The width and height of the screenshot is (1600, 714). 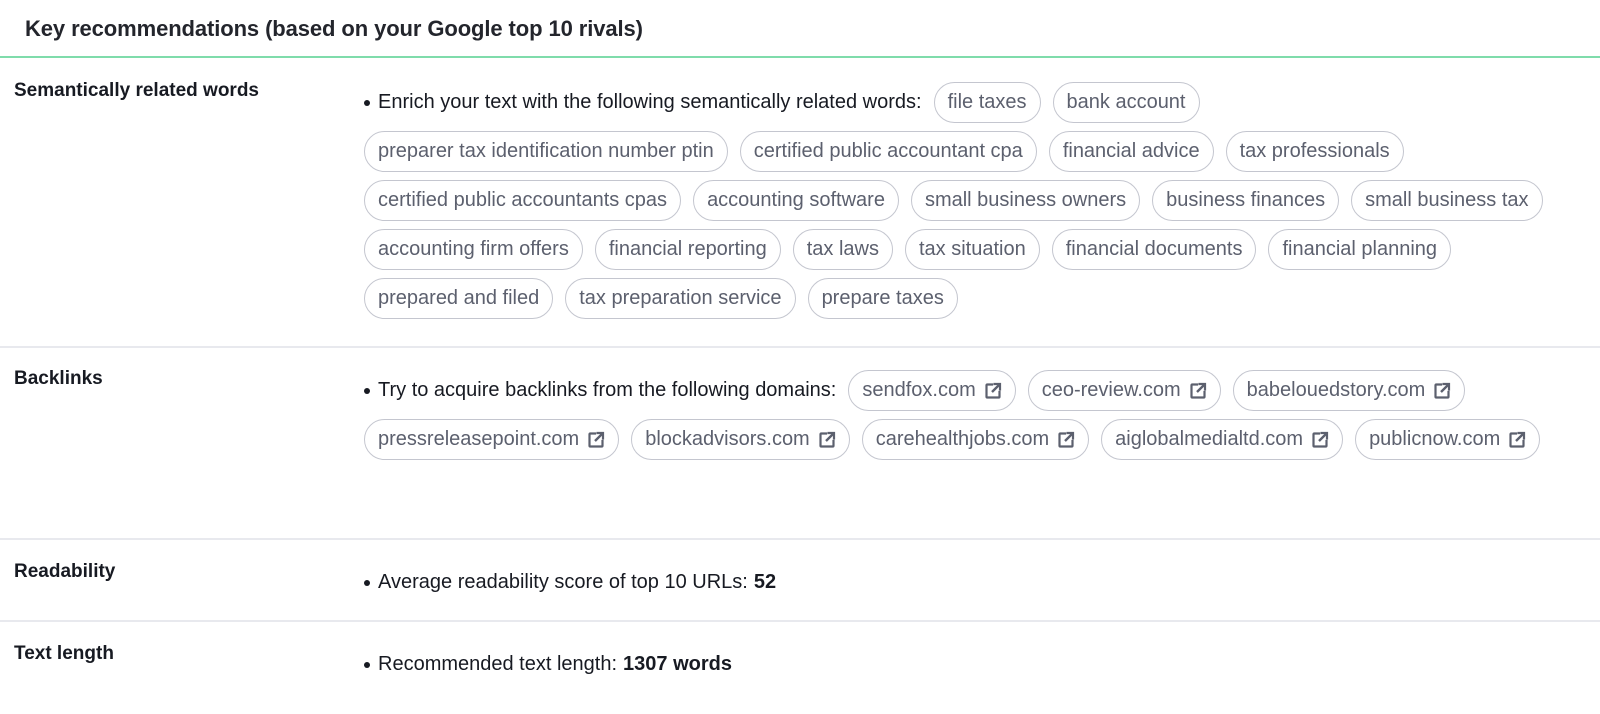 I want to click on semantic-word-pill: financial planning, so click(x=1360, y=249).